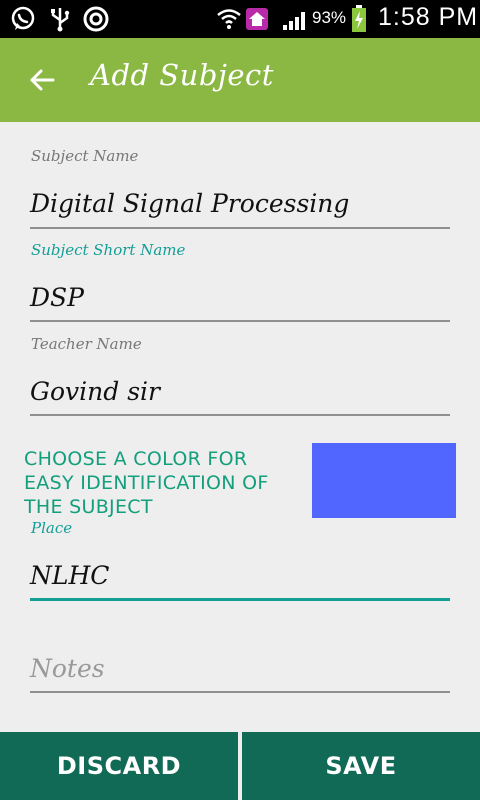 The width and height of the screenshot is (480, 800). Describe the element at coordinates (52, 528) in the screenshot. I see `place-label: Place` at that location.